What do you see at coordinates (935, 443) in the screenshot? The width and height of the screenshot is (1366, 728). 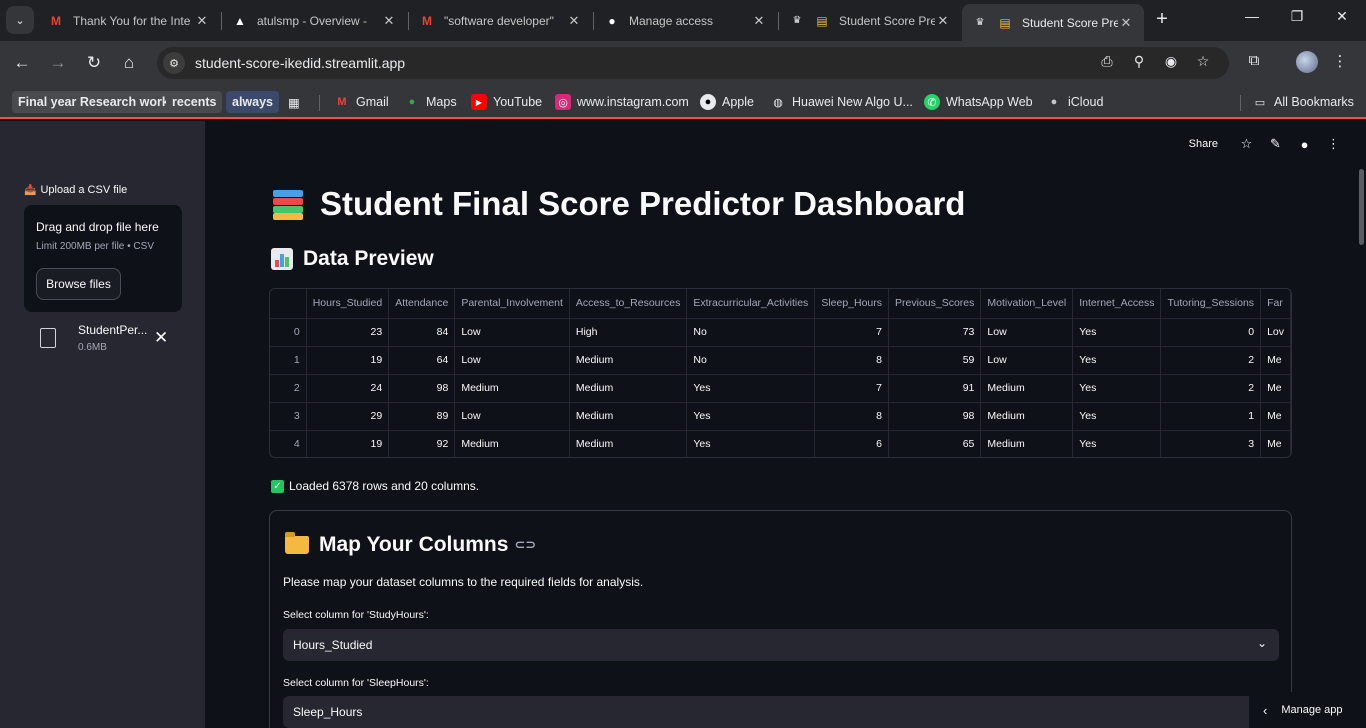 I see `table-cell: 65` at bounding box center [935, 443].